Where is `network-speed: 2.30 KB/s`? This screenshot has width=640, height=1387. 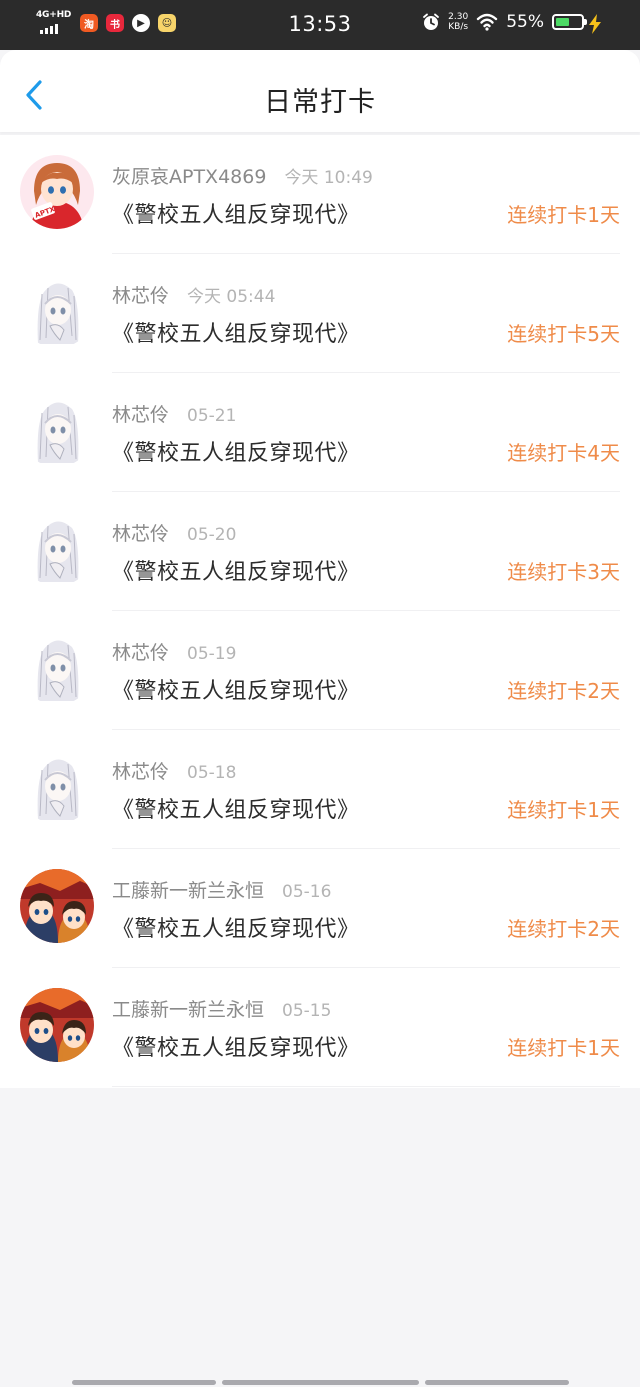 network-speed: 2.30 KB/s is located at coordinates (458, 22).